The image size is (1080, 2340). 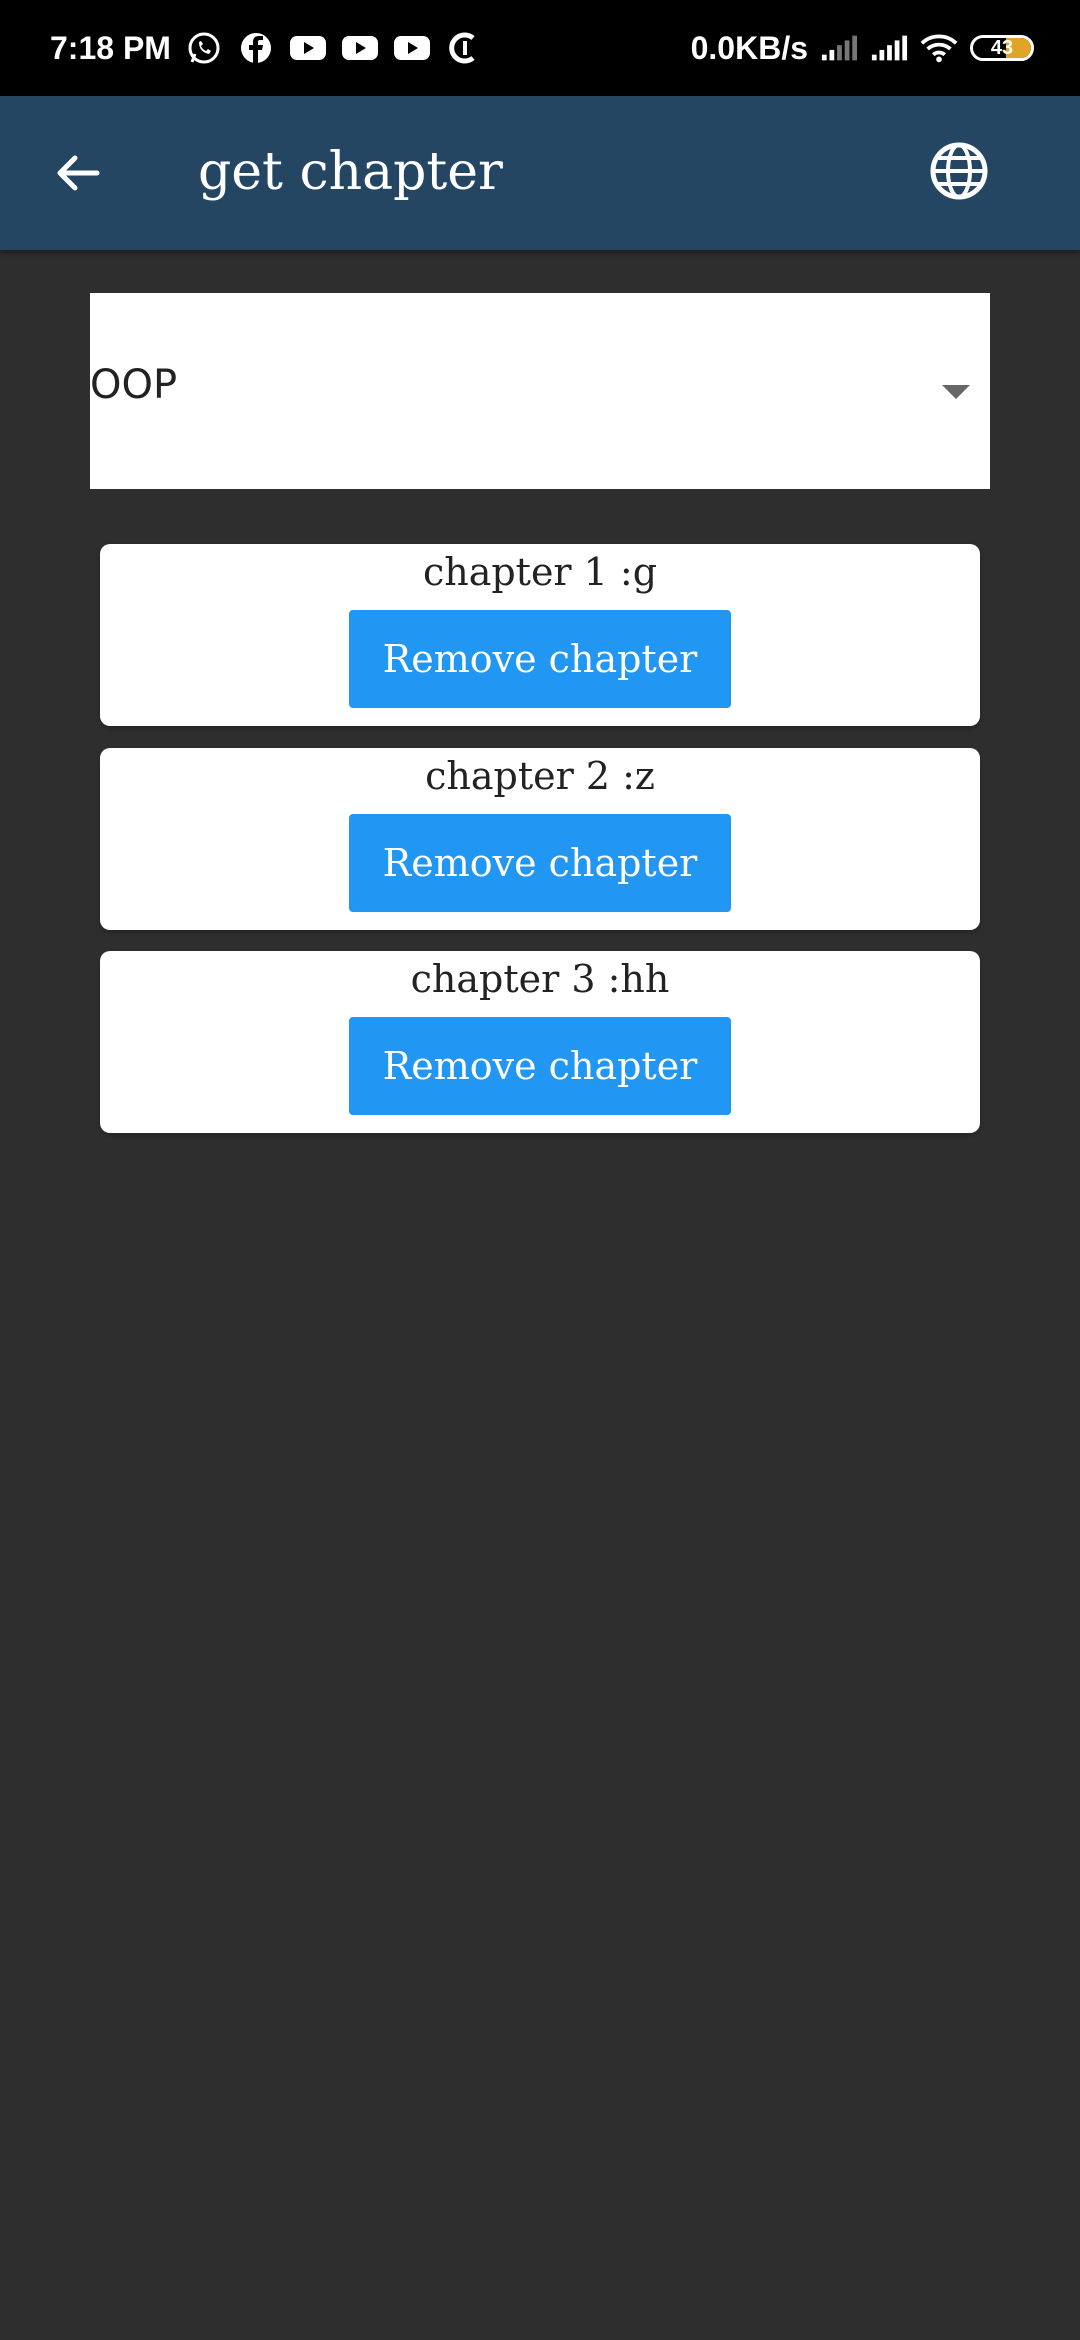 What do you see at coordinates (110, 47) in the screenshot?
I see `status-time: 7:18 PM` at bounding box center [110, 47].